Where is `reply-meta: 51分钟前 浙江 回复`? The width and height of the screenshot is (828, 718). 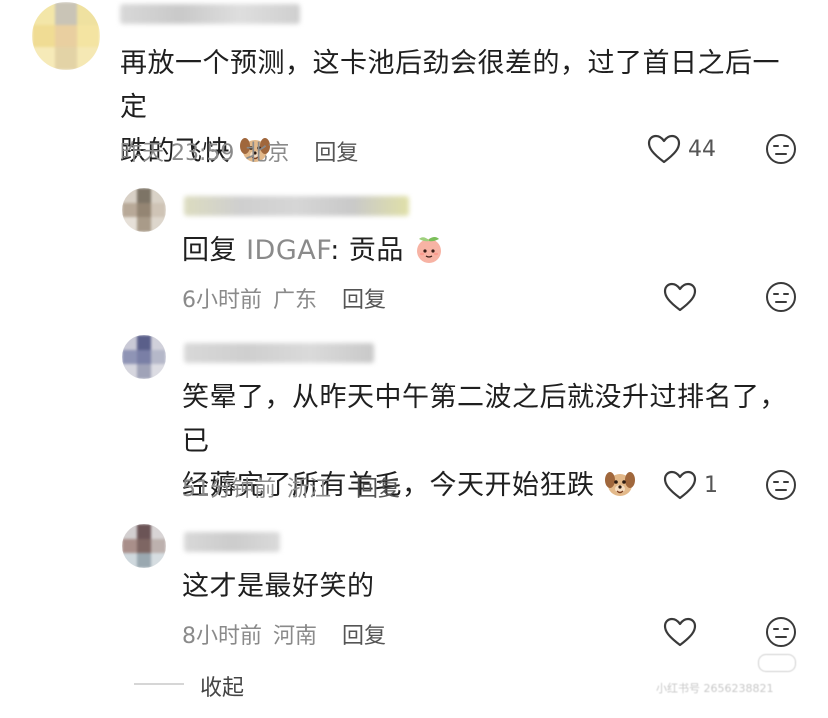
reply-meta: 51分钟前 浙江 回复 is located at coordinates (291, 487).